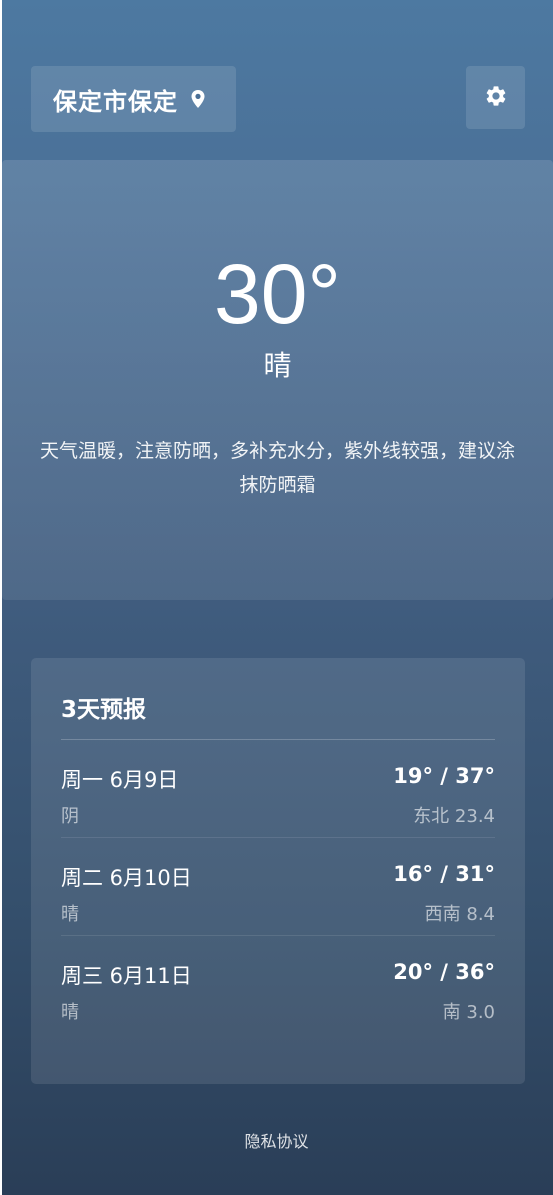  I want to click on forecast-date: 周一 6月9日, so click(120, 780).